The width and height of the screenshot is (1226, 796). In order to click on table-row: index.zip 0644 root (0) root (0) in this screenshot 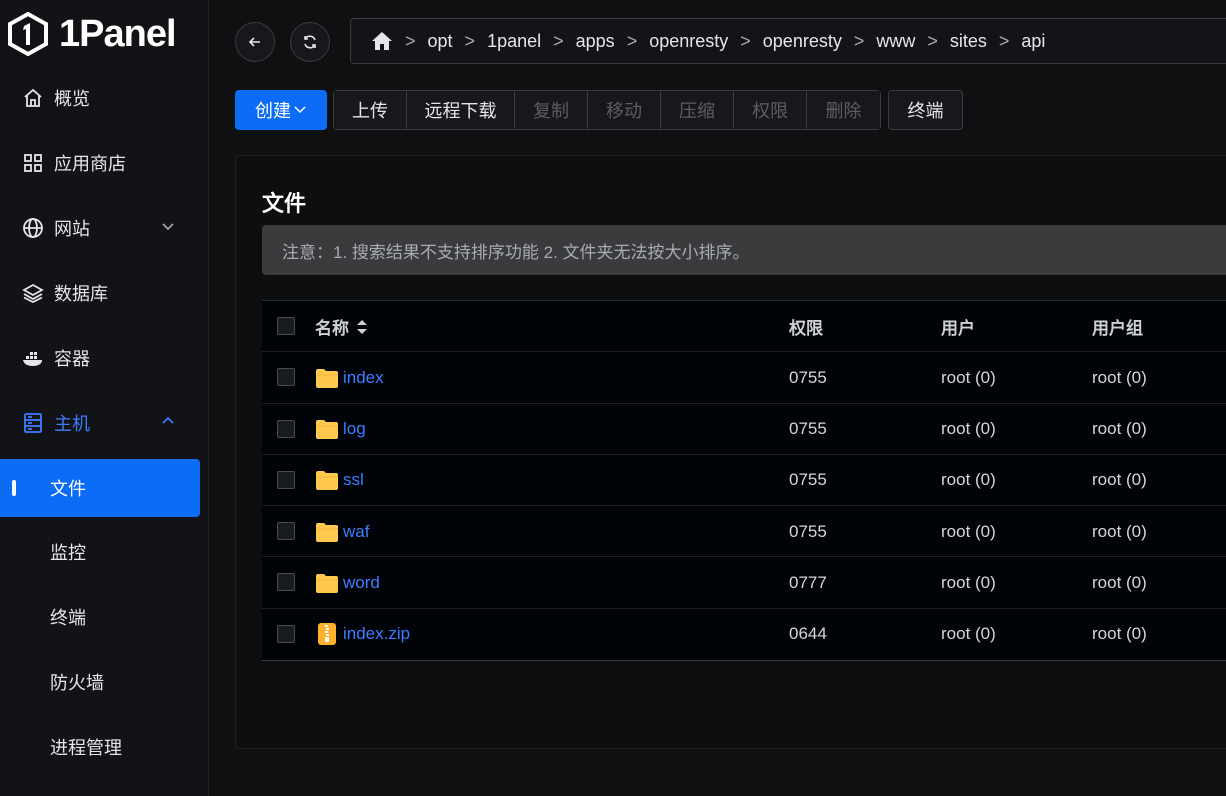, I will do `click(744, 634)`.